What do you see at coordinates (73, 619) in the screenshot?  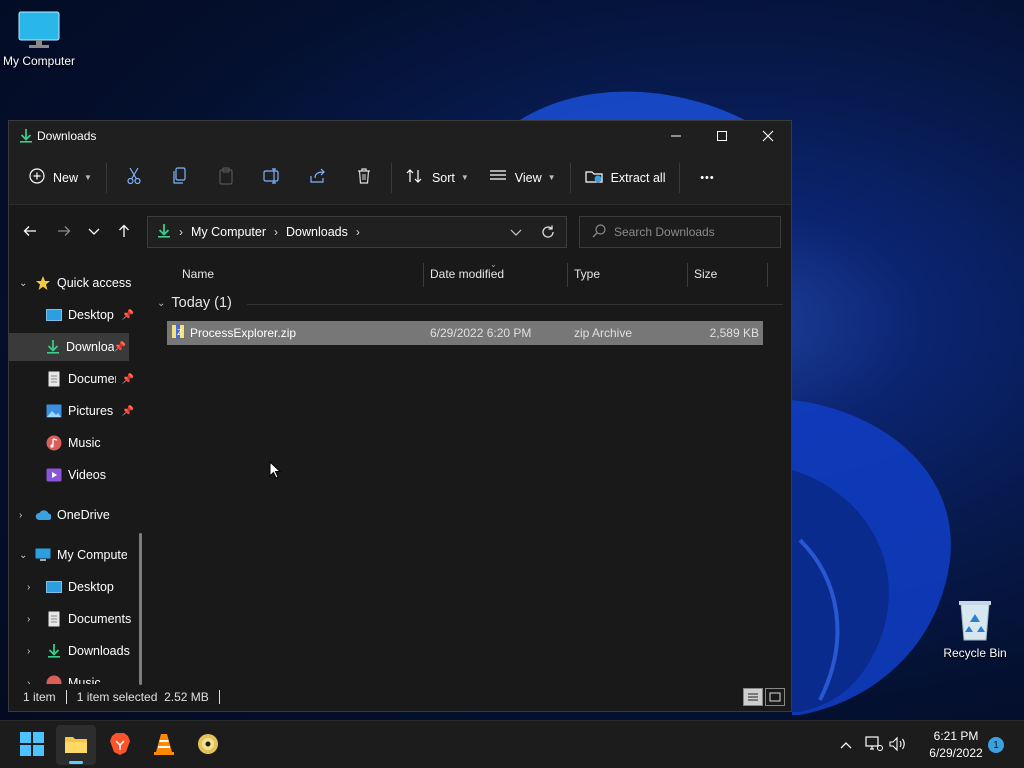 I see `nav-item-pc-documents: › Documents` at bounding box center [73, 619].